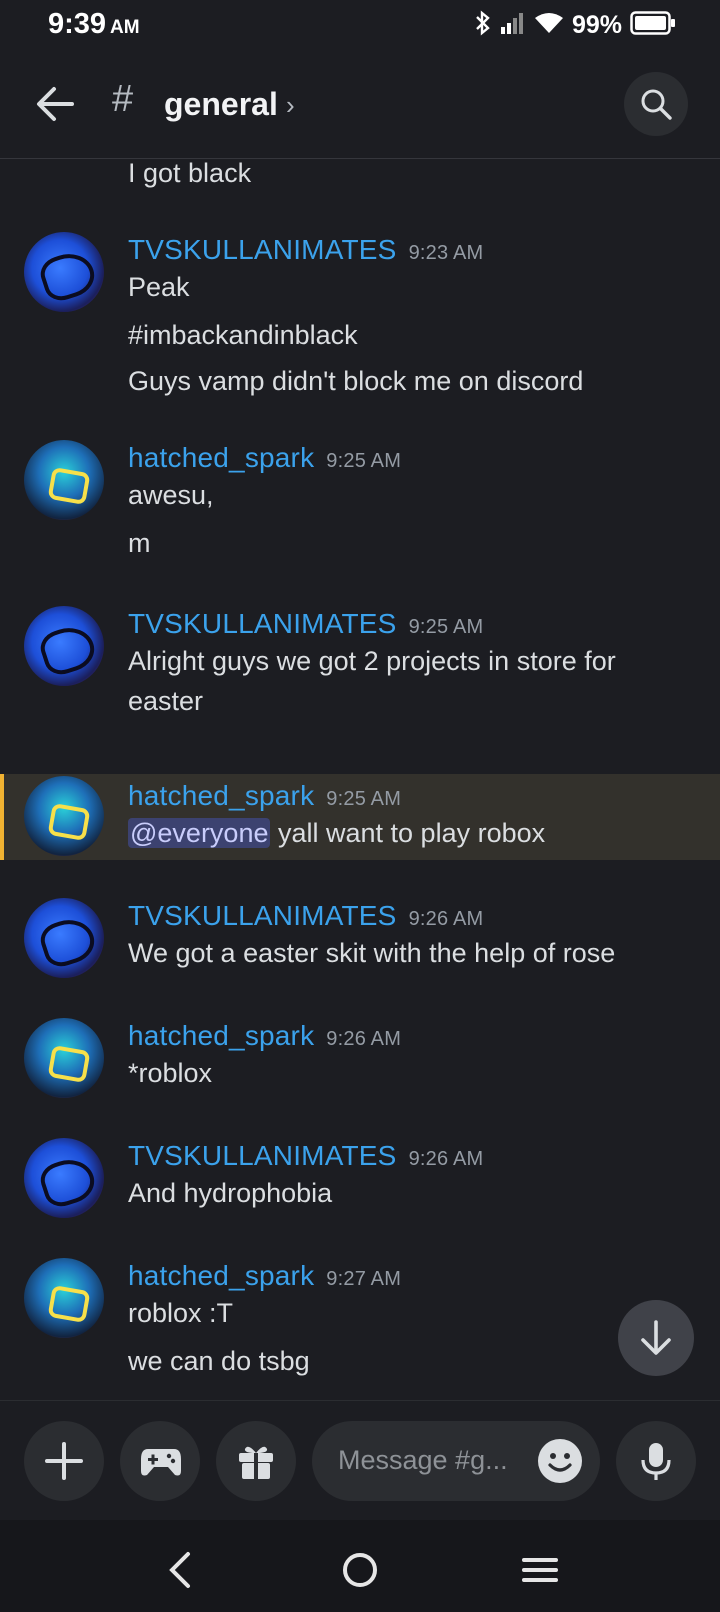  What do you see at coordinates (483, 25) in the screenshot?
I see `bluetooth-icon` at bounding box center [483, 25].